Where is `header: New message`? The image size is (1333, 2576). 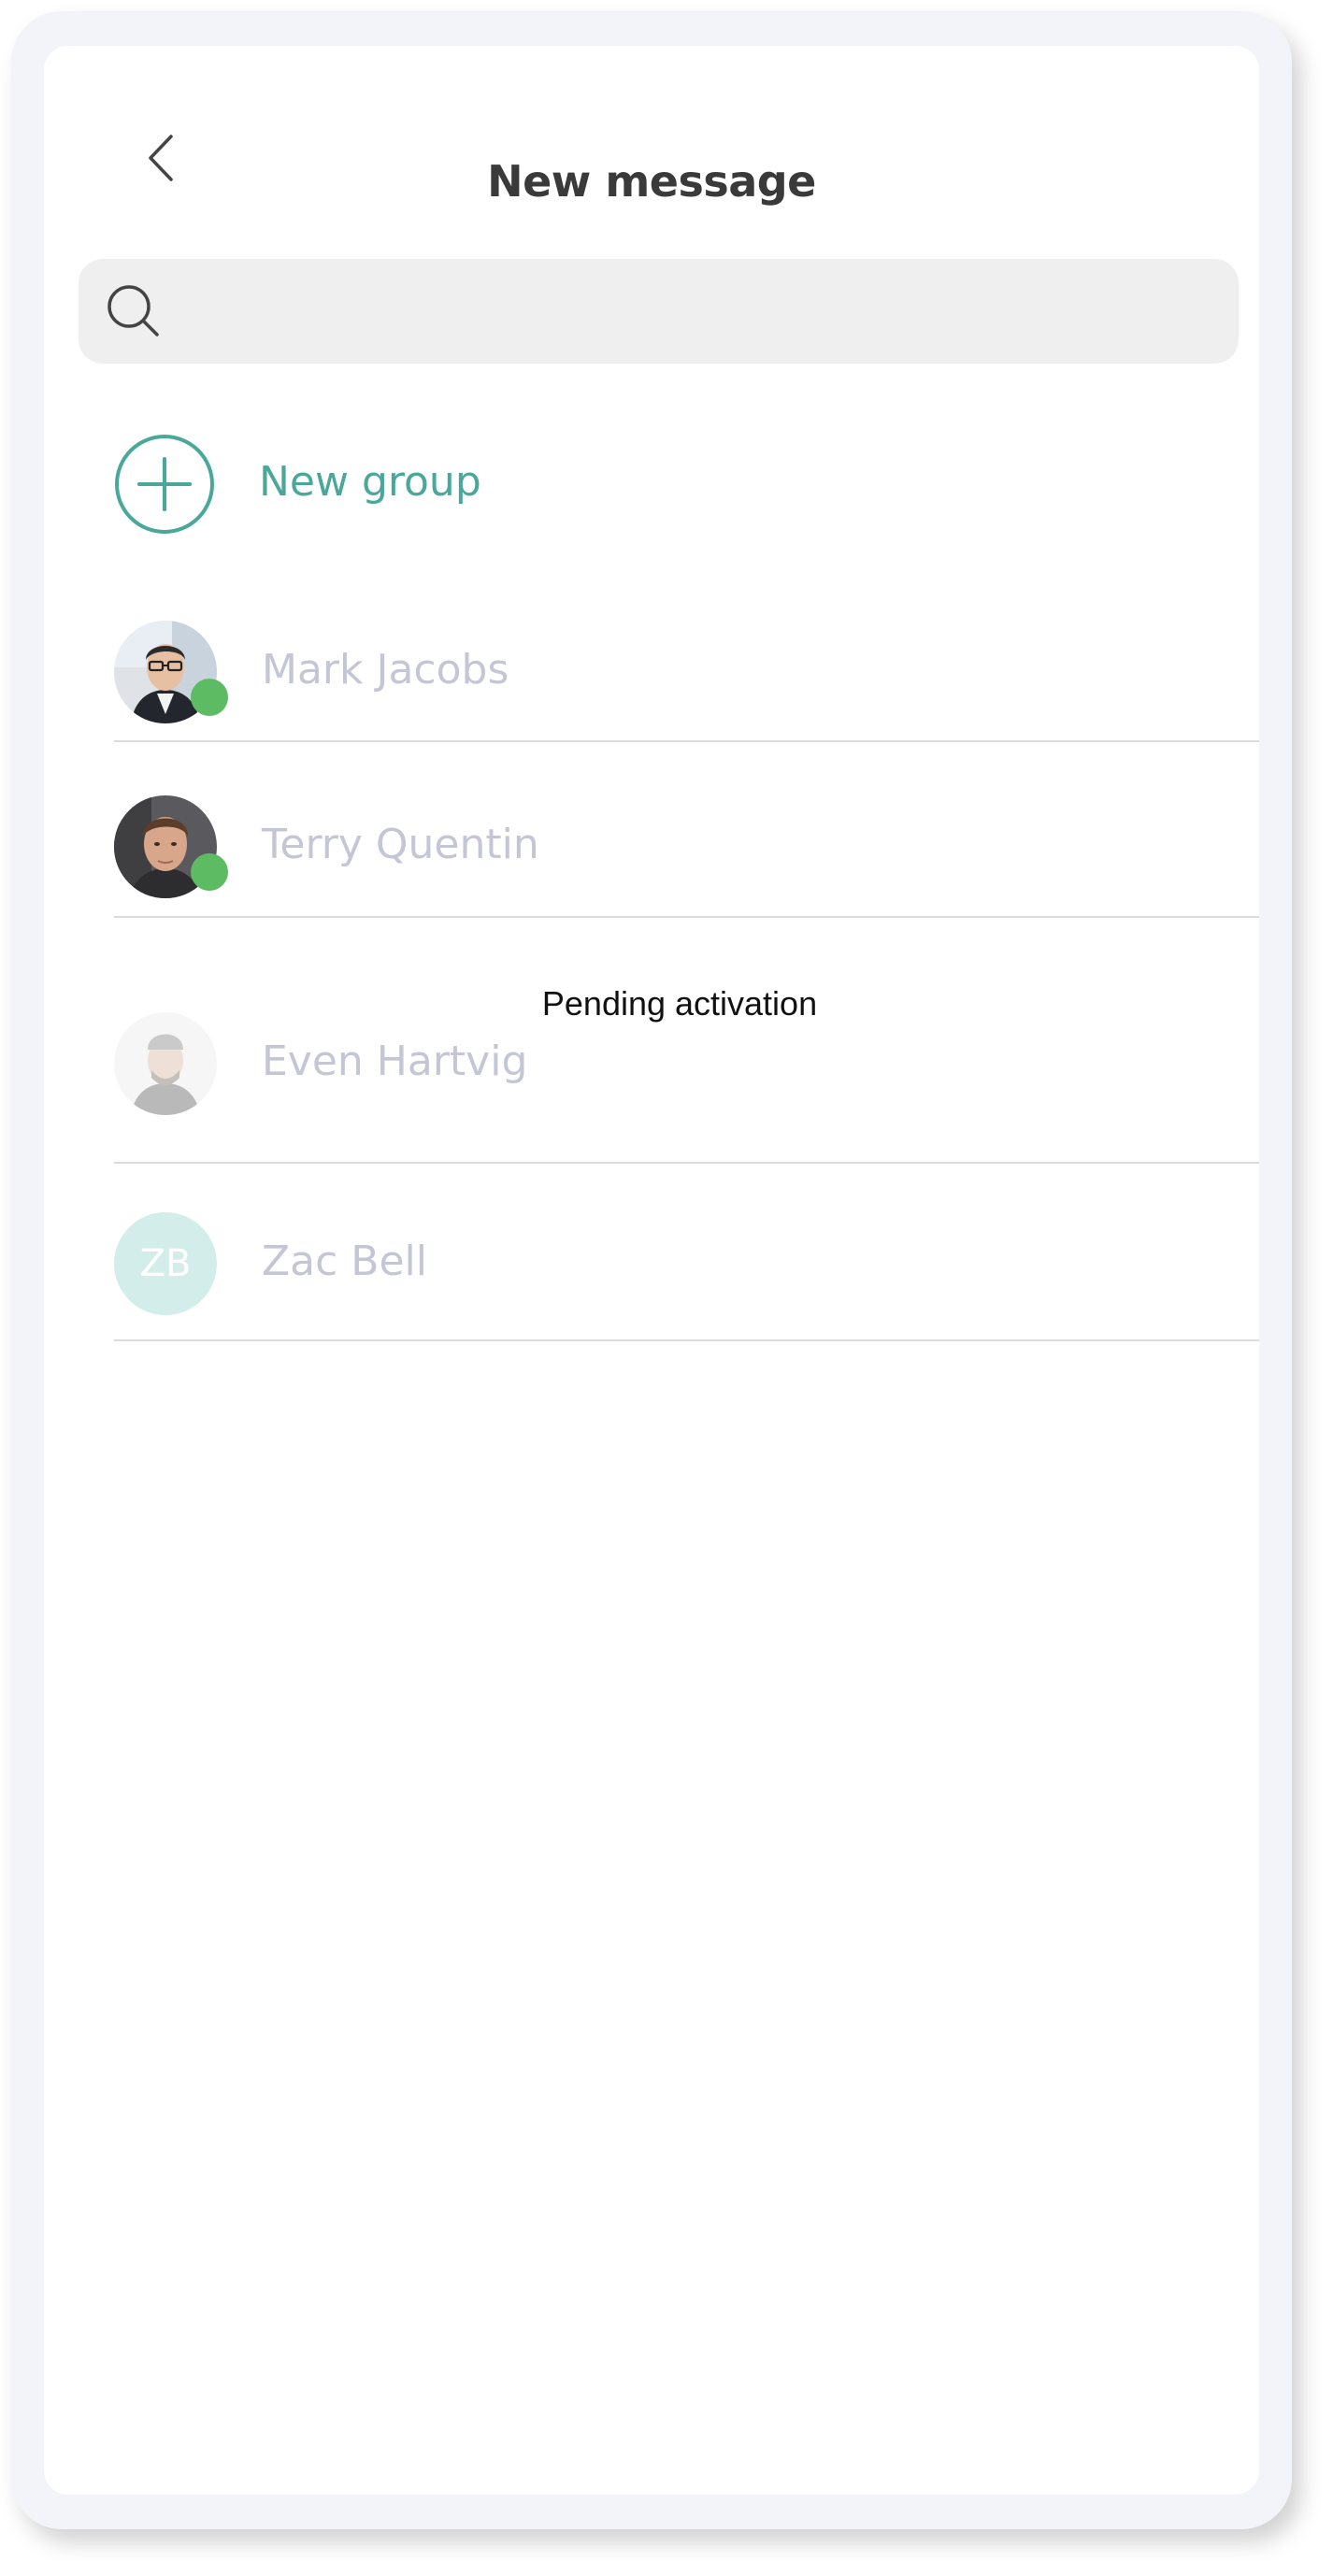
header: New message is located at coordinates (651, 134).